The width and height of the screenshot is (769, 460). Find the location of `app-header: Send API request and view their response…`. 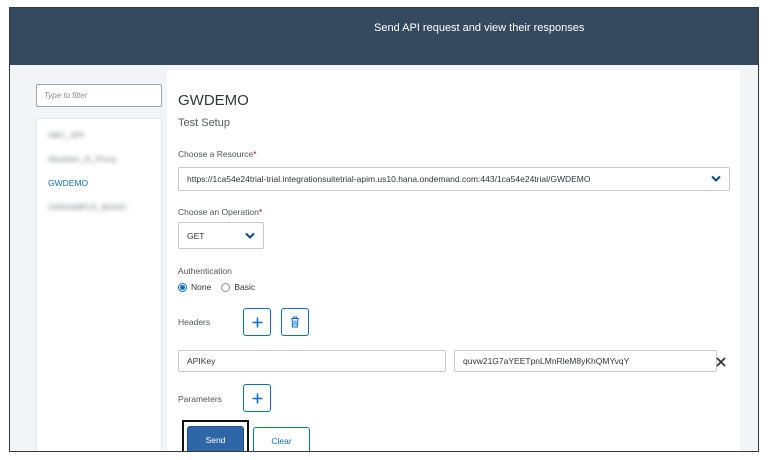

app-header: Send API request and view their response… is located at coordinates (384, 36).